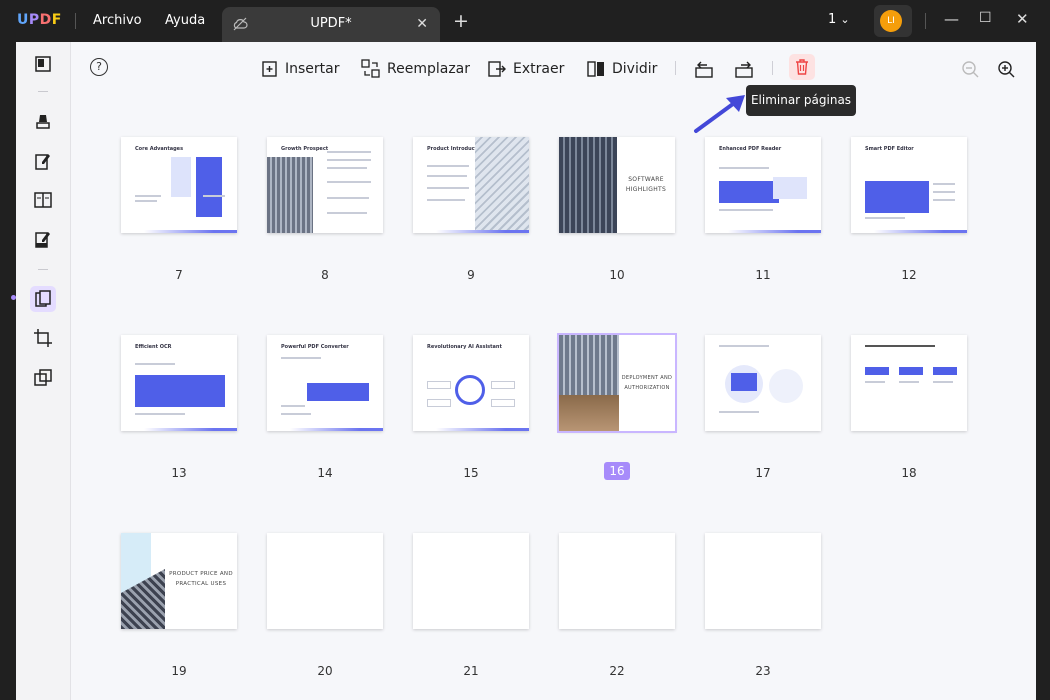  I want to click on replace-label: Reemplazar, so click(429, 69).